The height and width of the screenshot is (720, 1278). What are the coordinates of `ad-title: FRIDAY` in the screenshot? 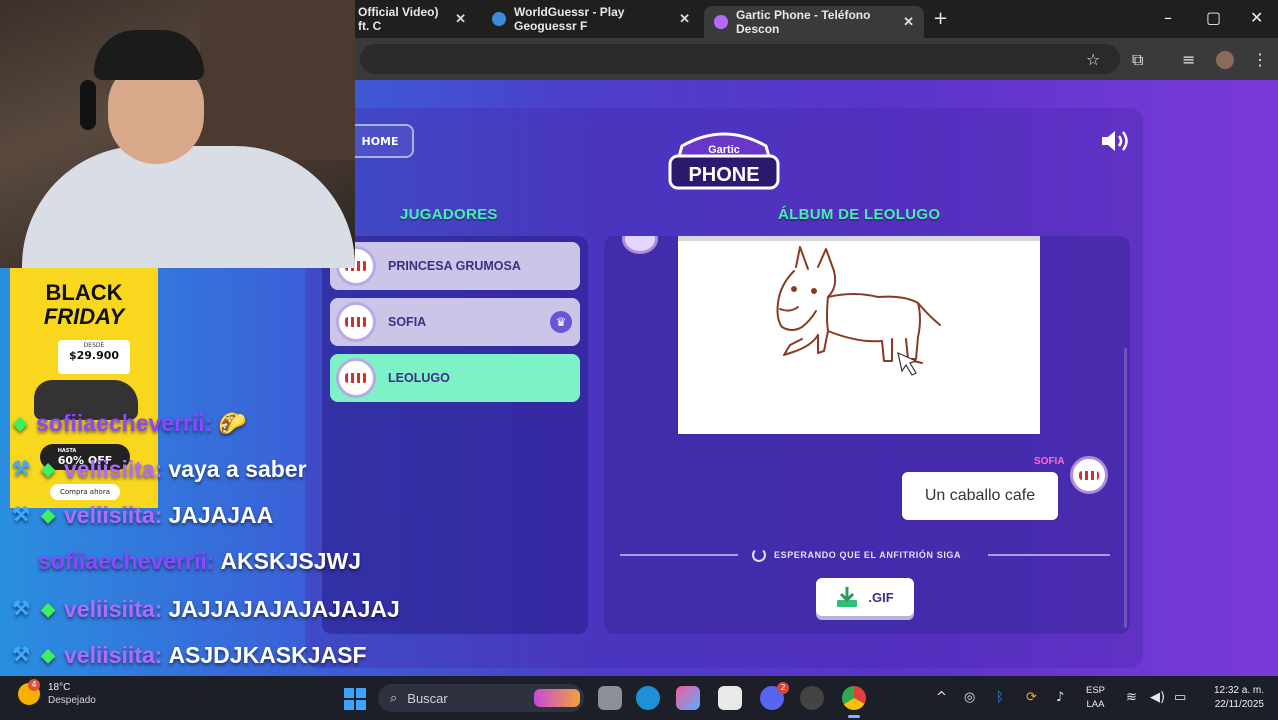 It's located at (84, 316).